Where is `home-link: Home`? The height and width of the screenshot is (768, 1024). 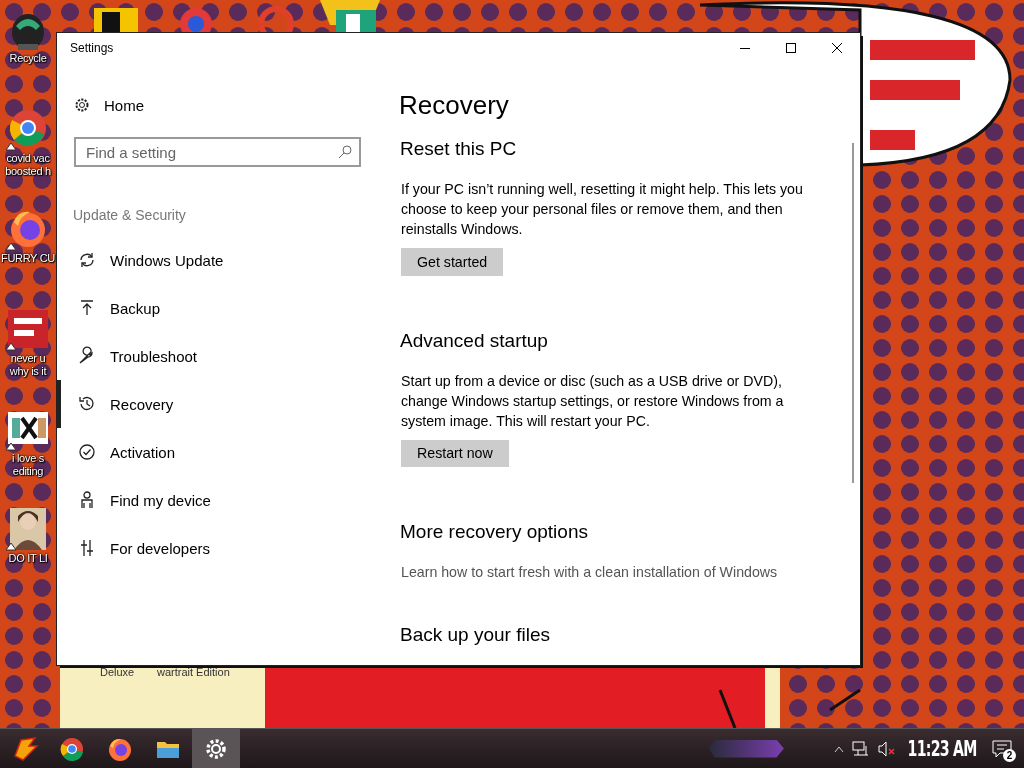 home-link: Home is located at coordinates (112, 105).